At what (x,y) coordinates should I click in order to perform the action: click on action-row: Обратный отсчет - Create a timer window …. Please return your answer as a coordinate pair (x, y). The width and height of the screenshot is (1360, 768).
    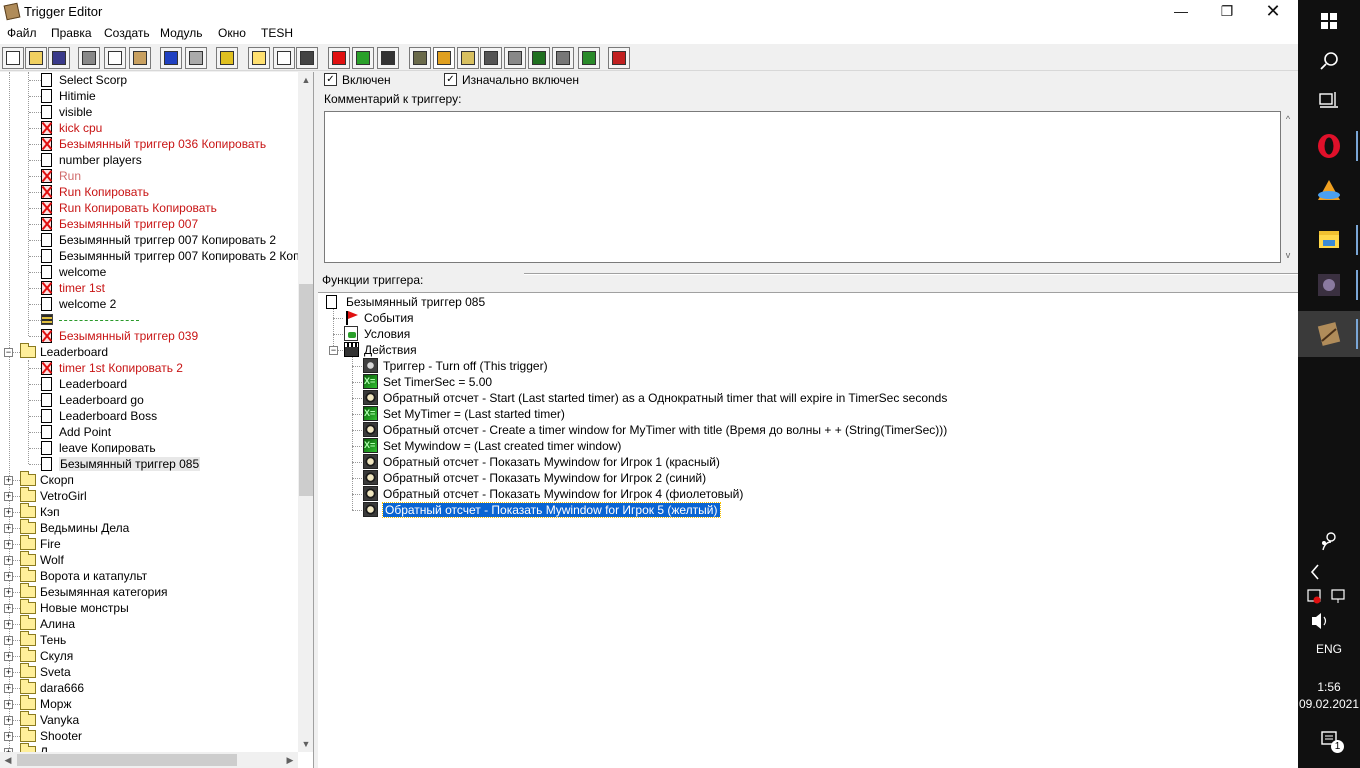
    Looking at the image, I should click on (813, 430).